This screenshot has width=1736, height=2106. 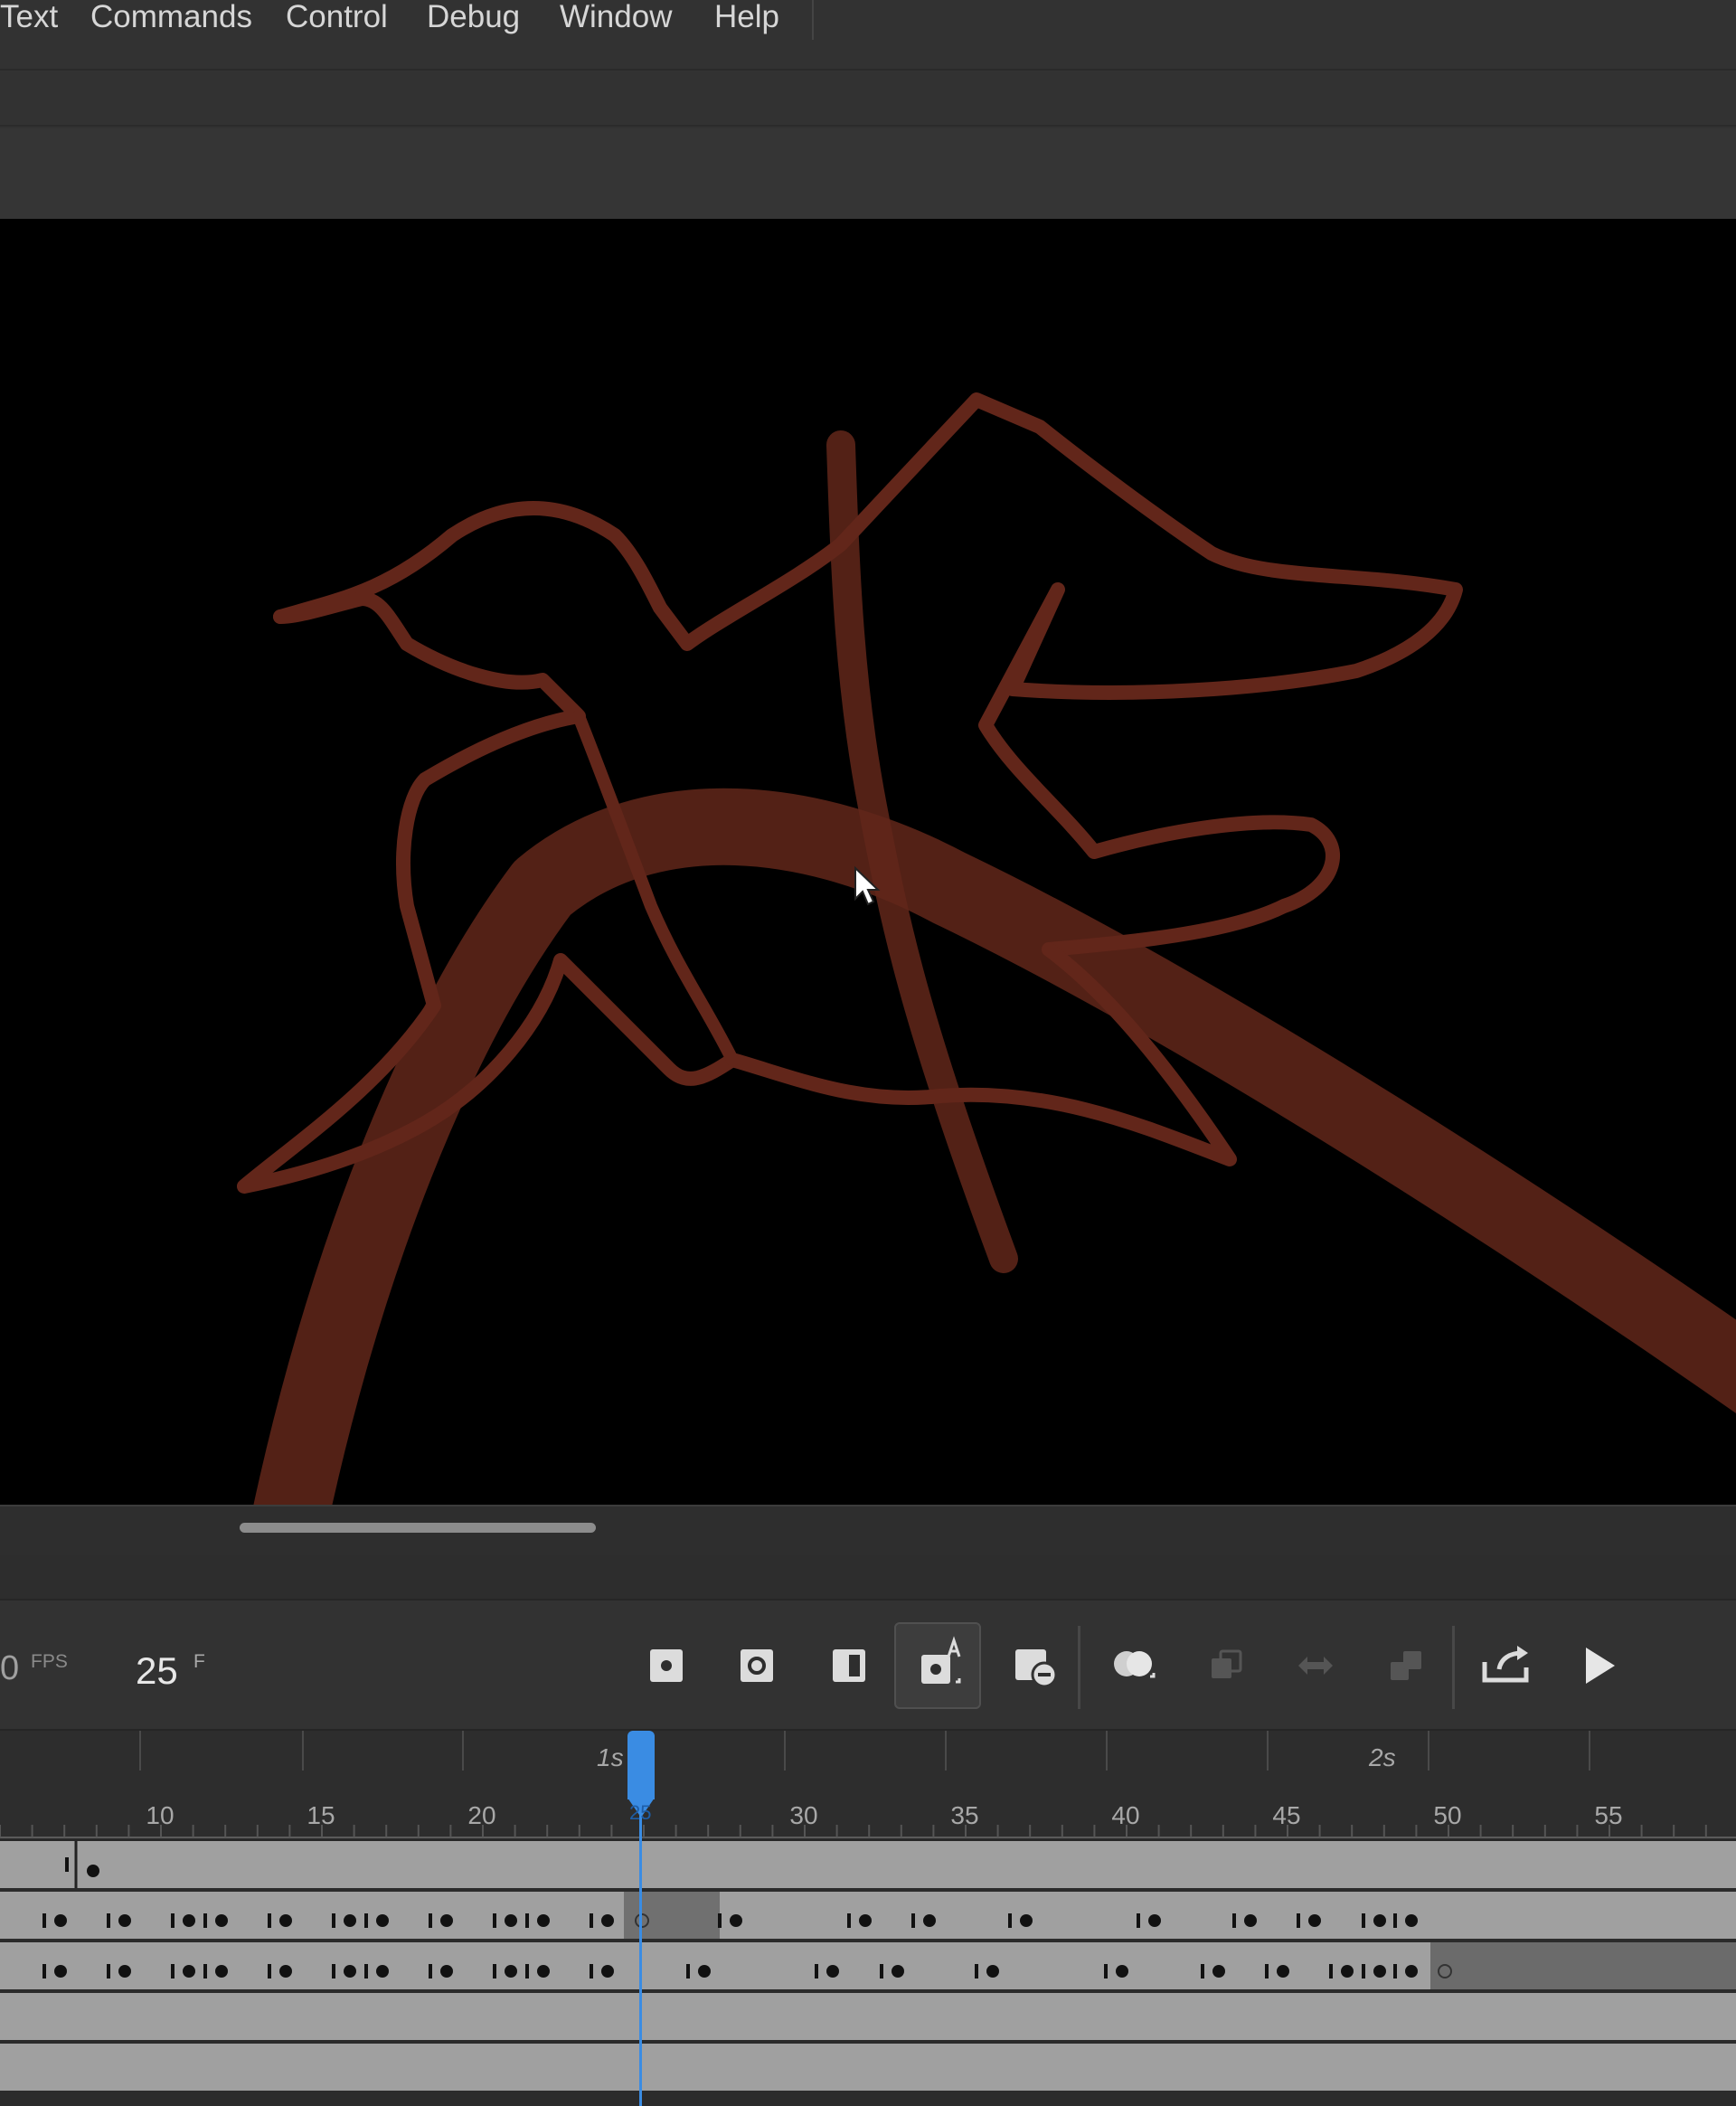 What do you see at coordinates (418, 1528) in the screenshot?
I see `horizontal-scrollbar-thumb` at bounding box center [418, 1528].